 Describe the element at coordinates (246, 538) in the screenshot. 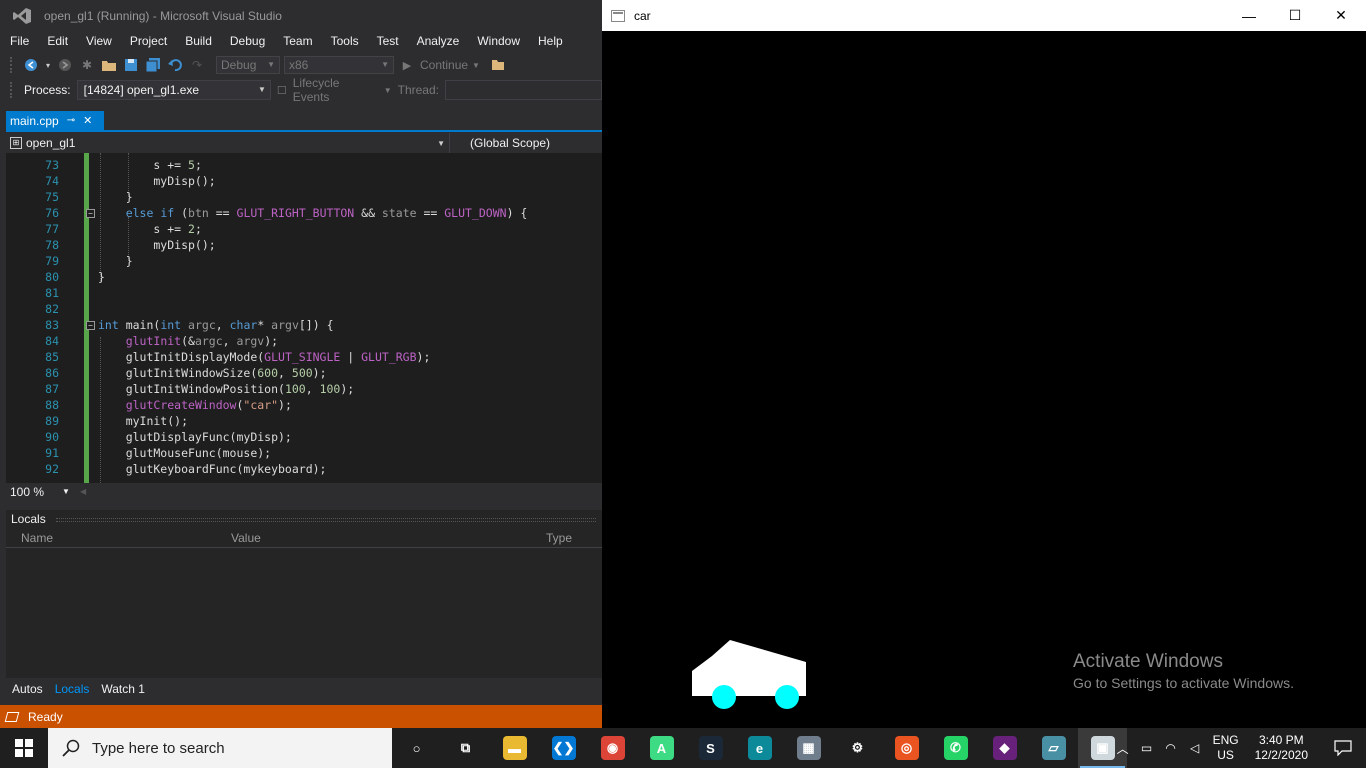

I see `column-value: Value` at that location.